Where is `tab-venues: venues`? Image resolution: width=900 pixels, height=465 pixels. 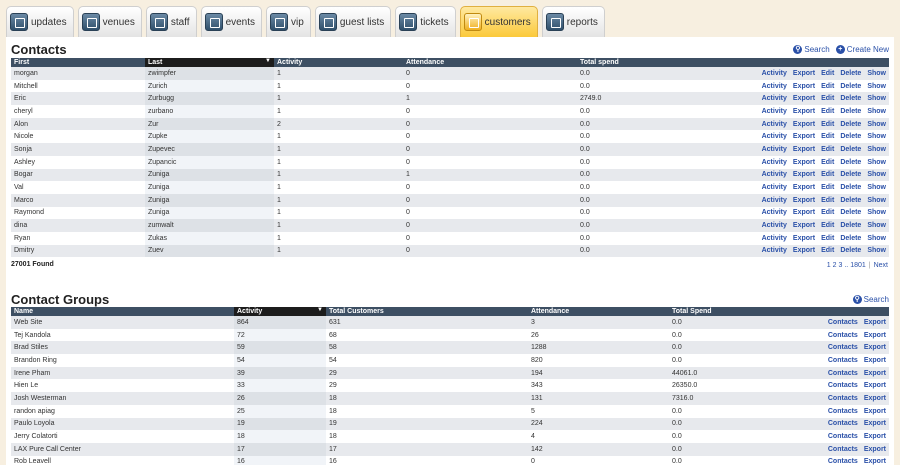 tab-venues: venues is located at coordinates (109, 21).